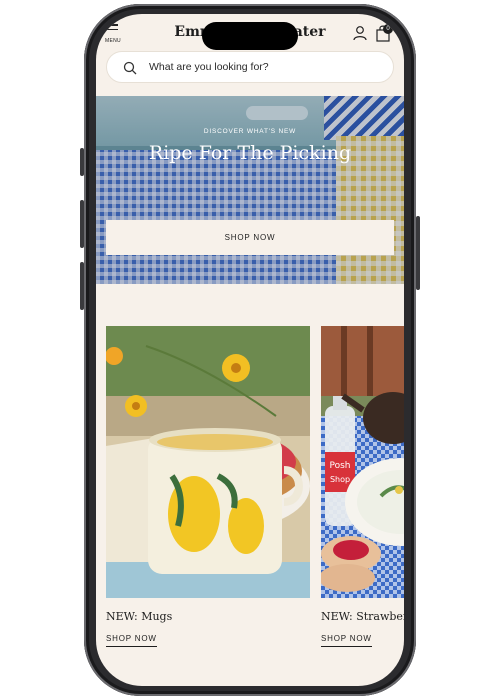  Describe the element at coordinates (362, 616) in the screenshot. I see `product-title: NEW: Strawberries` at that location.